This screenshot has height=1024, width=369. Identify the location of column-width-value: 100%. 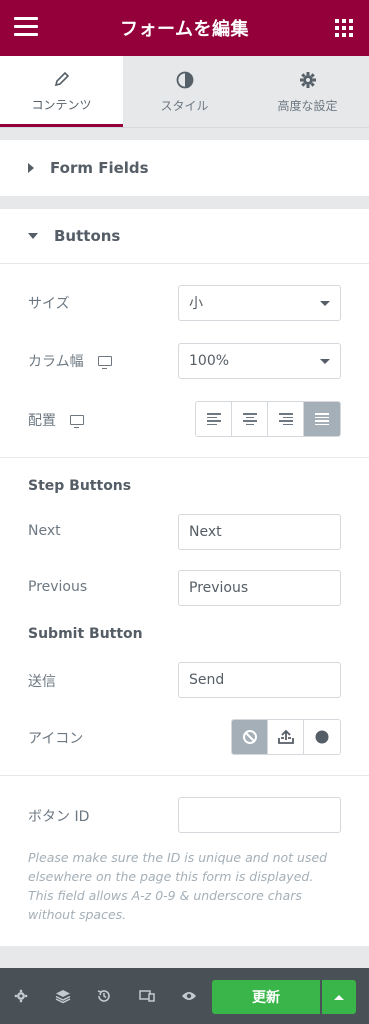
(209, 361).